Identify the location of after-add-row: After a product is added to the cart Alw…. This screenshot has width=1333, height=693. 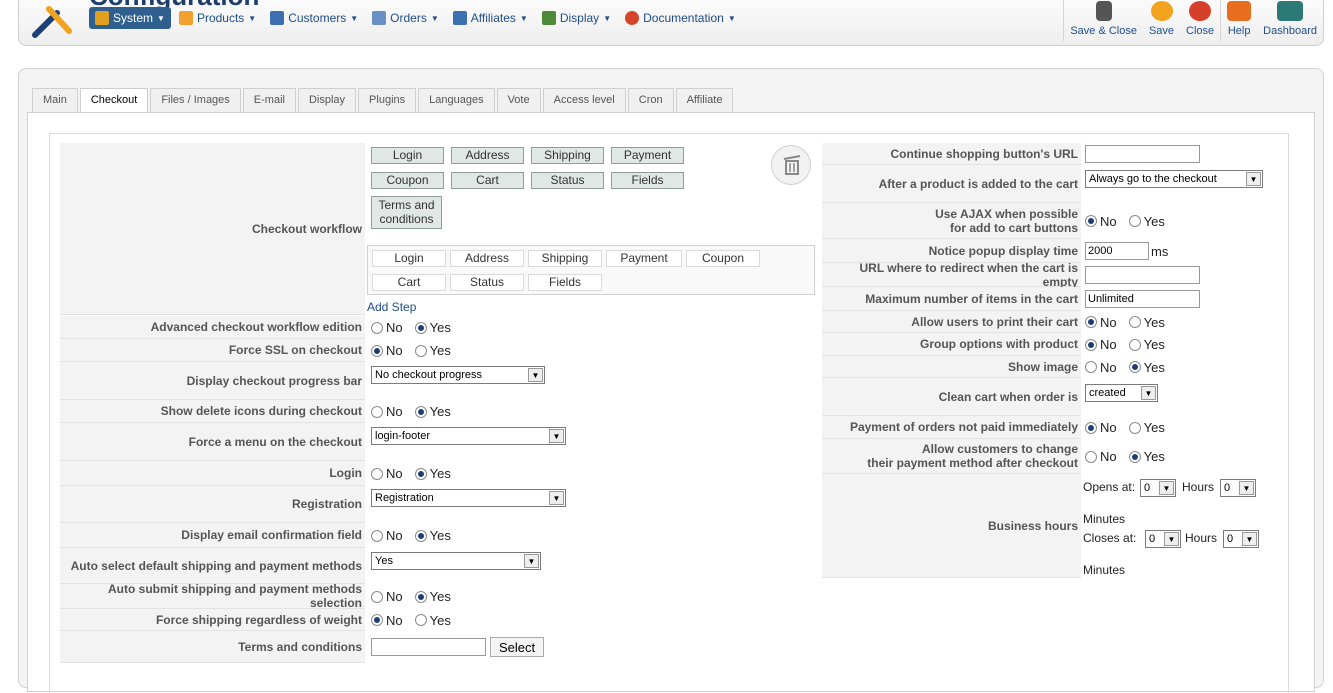
(1042, 184).